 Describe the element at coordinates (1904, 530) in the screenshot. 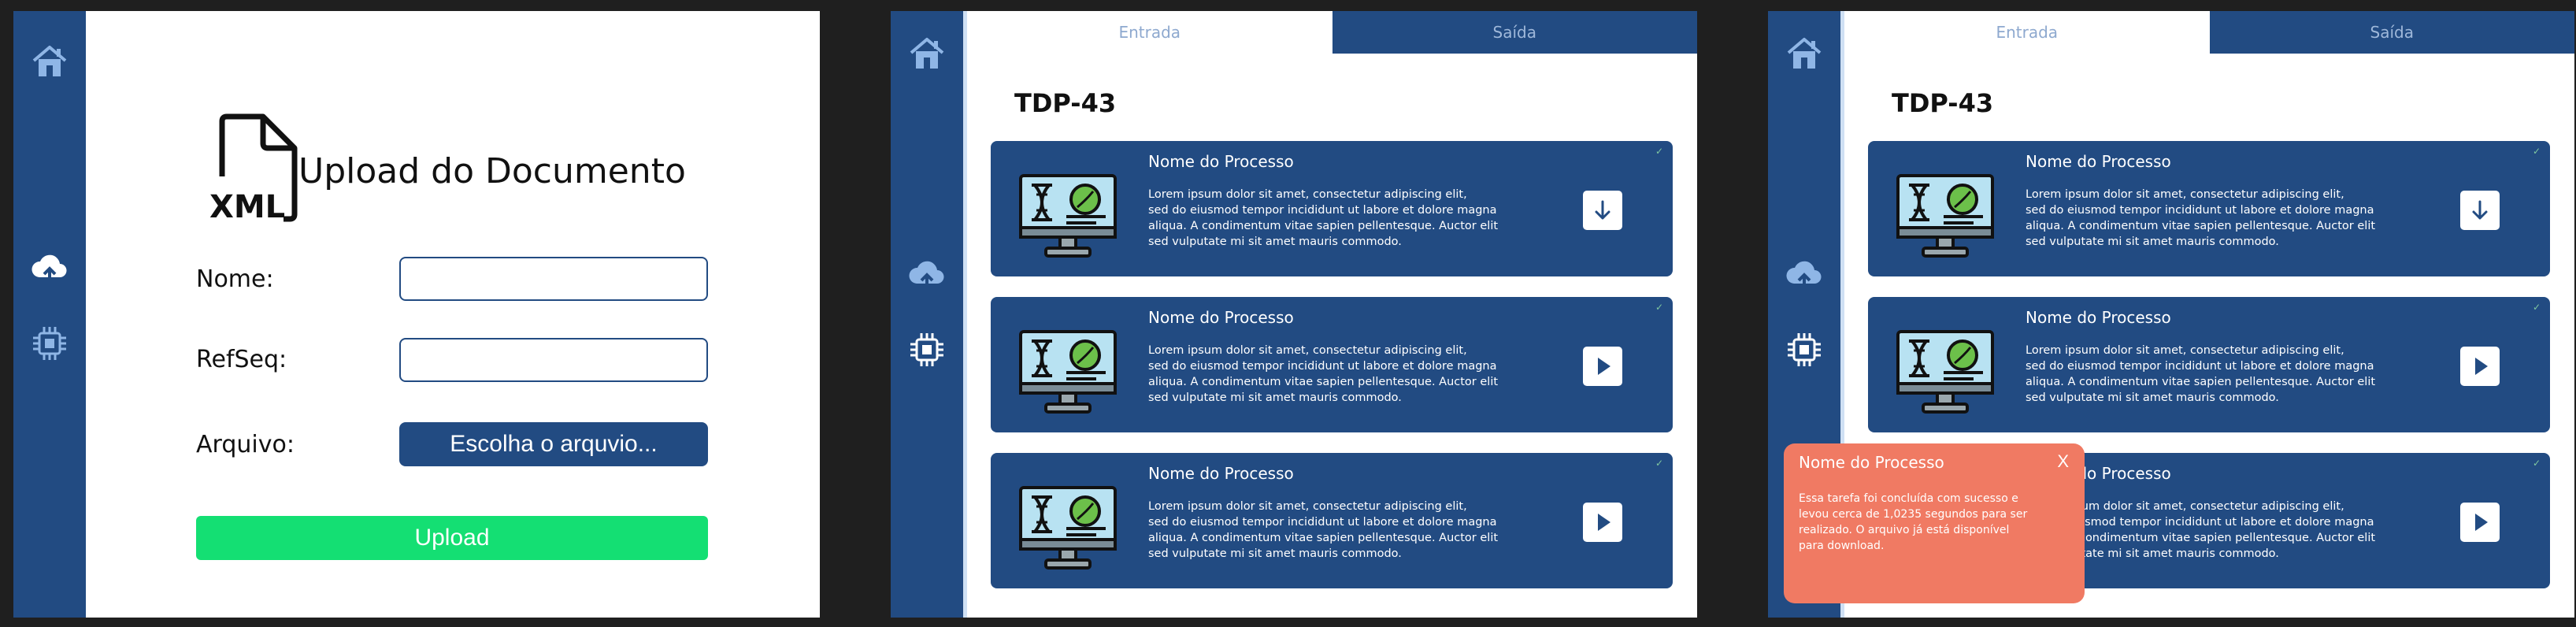

I see `toast-body-line: realizado. O arquivo já está disponível` at that location.